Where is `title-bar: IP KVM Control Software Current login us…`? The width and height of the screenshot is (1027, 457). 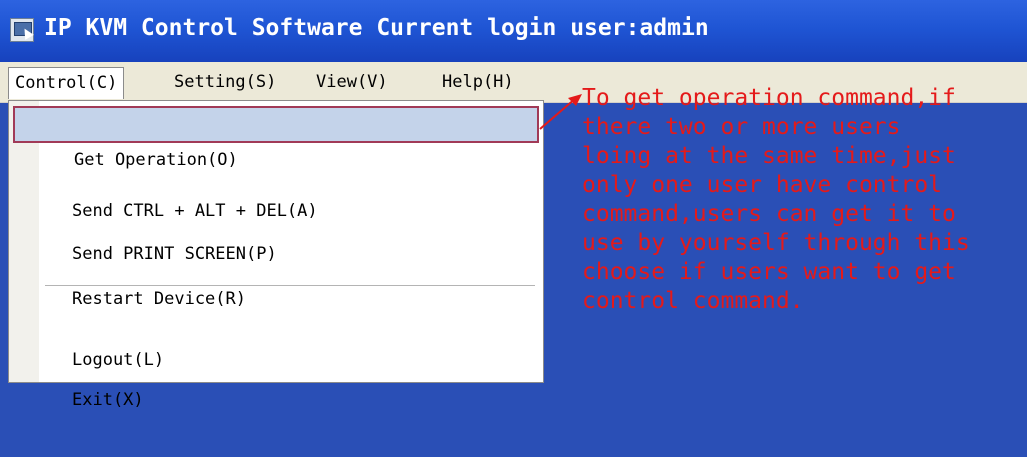 title-bar: IP KVM Control Software Current login us… is located at coordinates (513, 31).